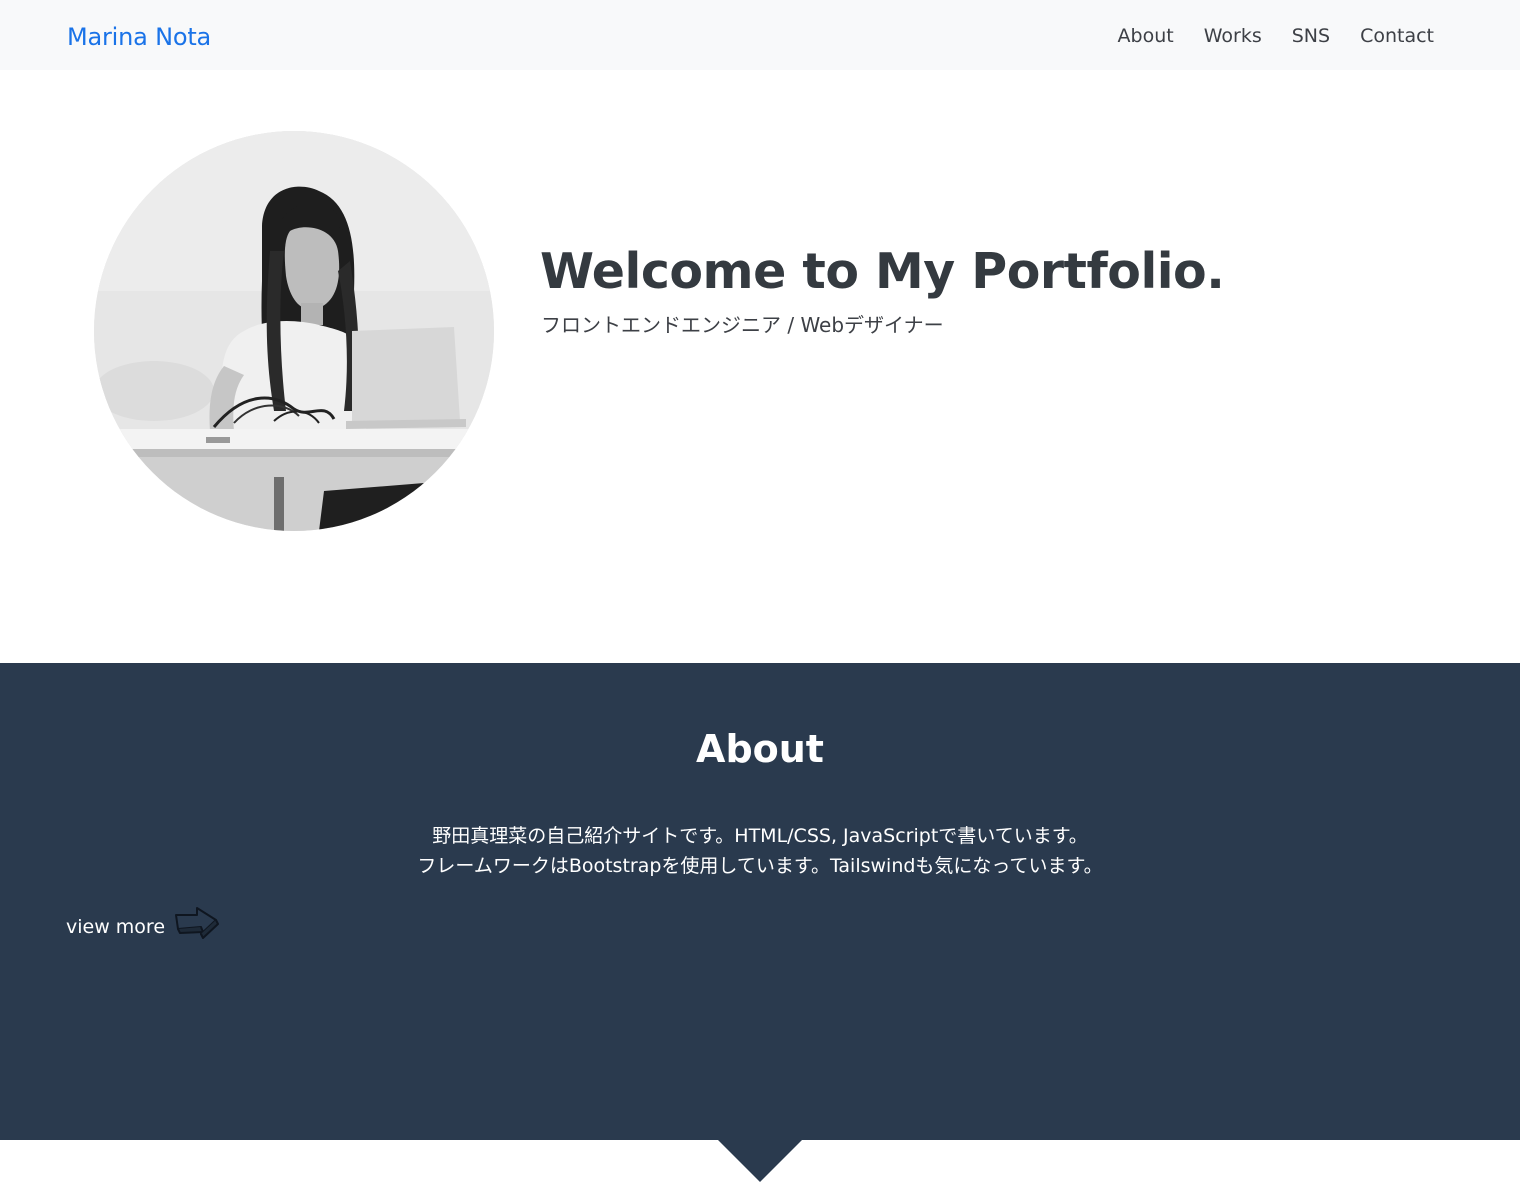 This screenshot has height=1182, width=1520. What do you see at coordinates (882, 271) in the screenshot?
I see `hero-title: Welcome to My Portfolio.` at bounding box center [882, 271].